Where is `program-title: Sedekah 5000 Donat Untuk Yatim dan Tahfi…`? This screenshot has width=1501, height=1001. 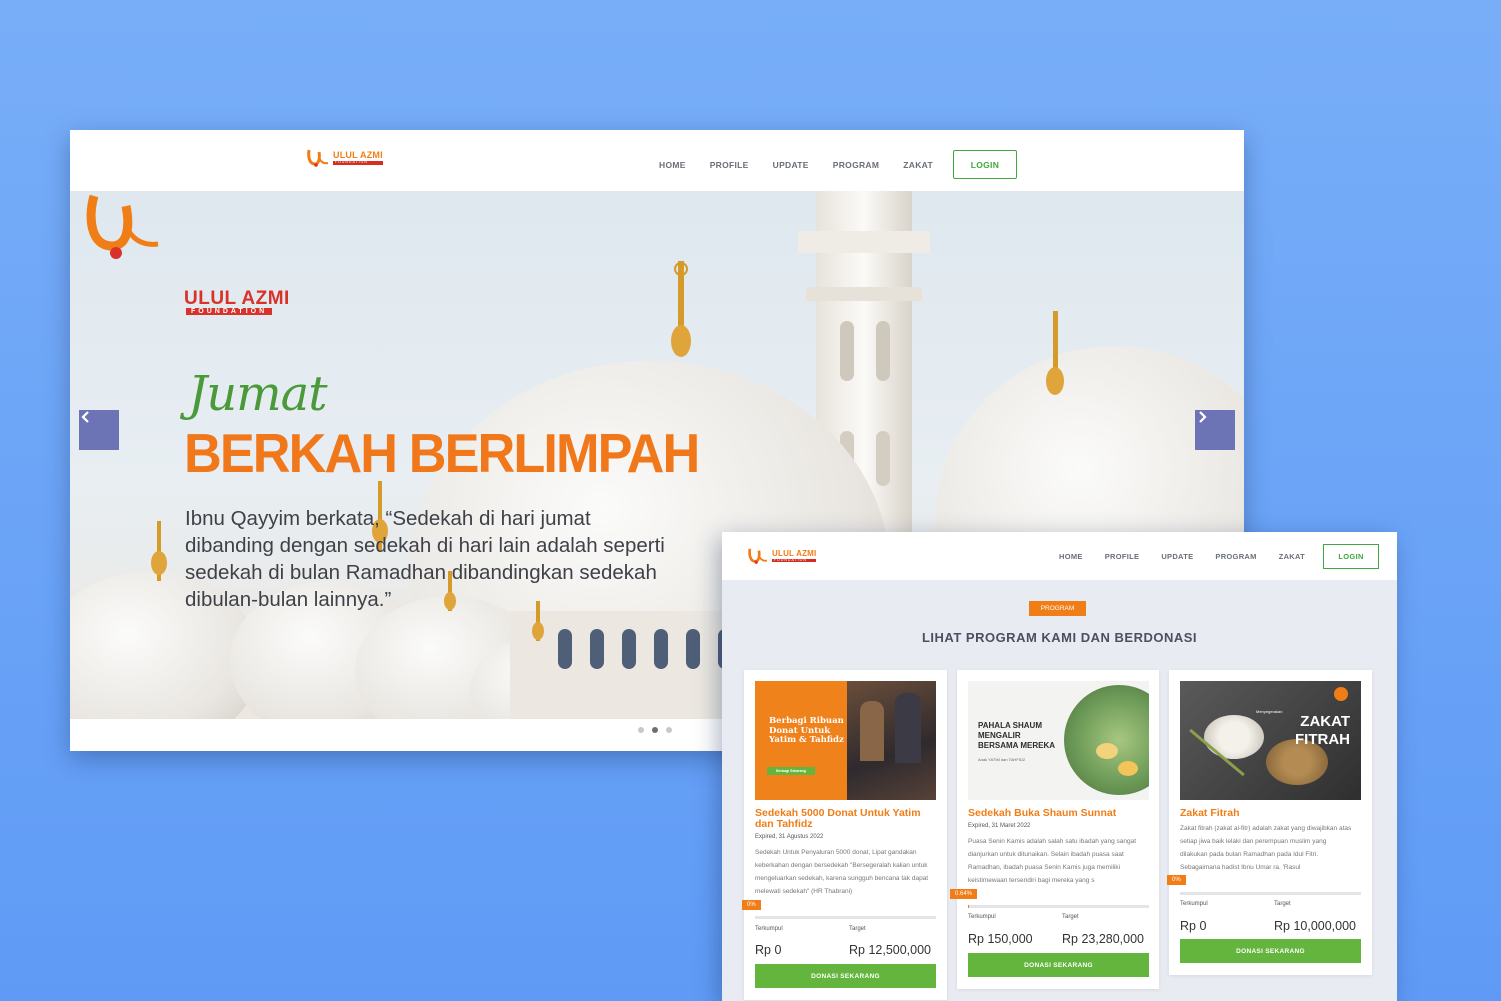 program-title: Sedekah 5000 Donat Untuk Yatim dan Tahfi… is located at coordinates (845, 819).